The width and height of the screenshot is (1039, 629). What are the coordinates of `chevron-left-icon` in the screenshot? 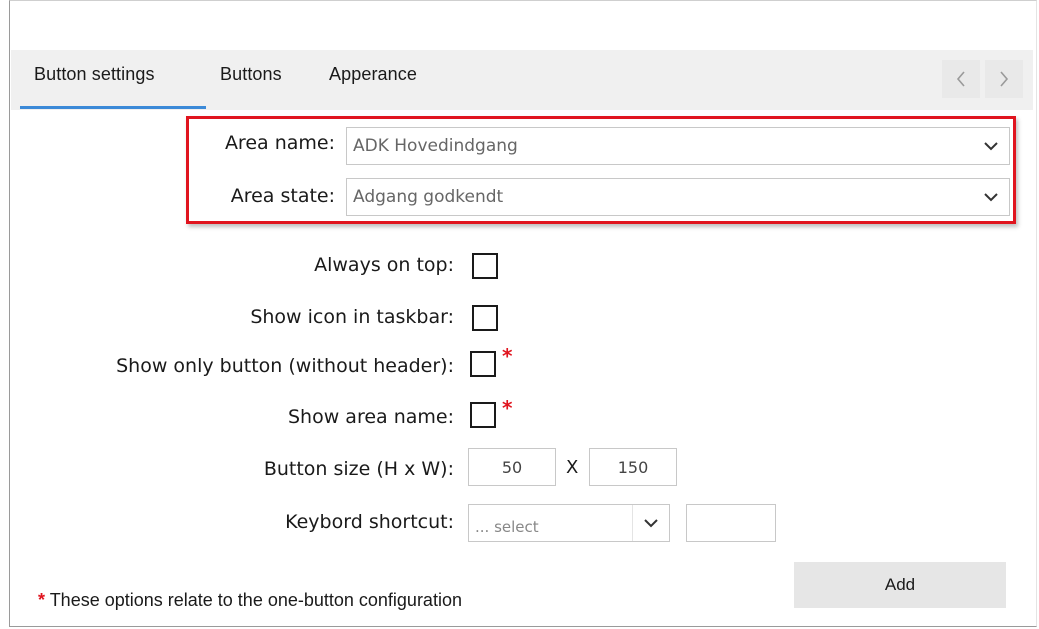 It's located at (960, 79).